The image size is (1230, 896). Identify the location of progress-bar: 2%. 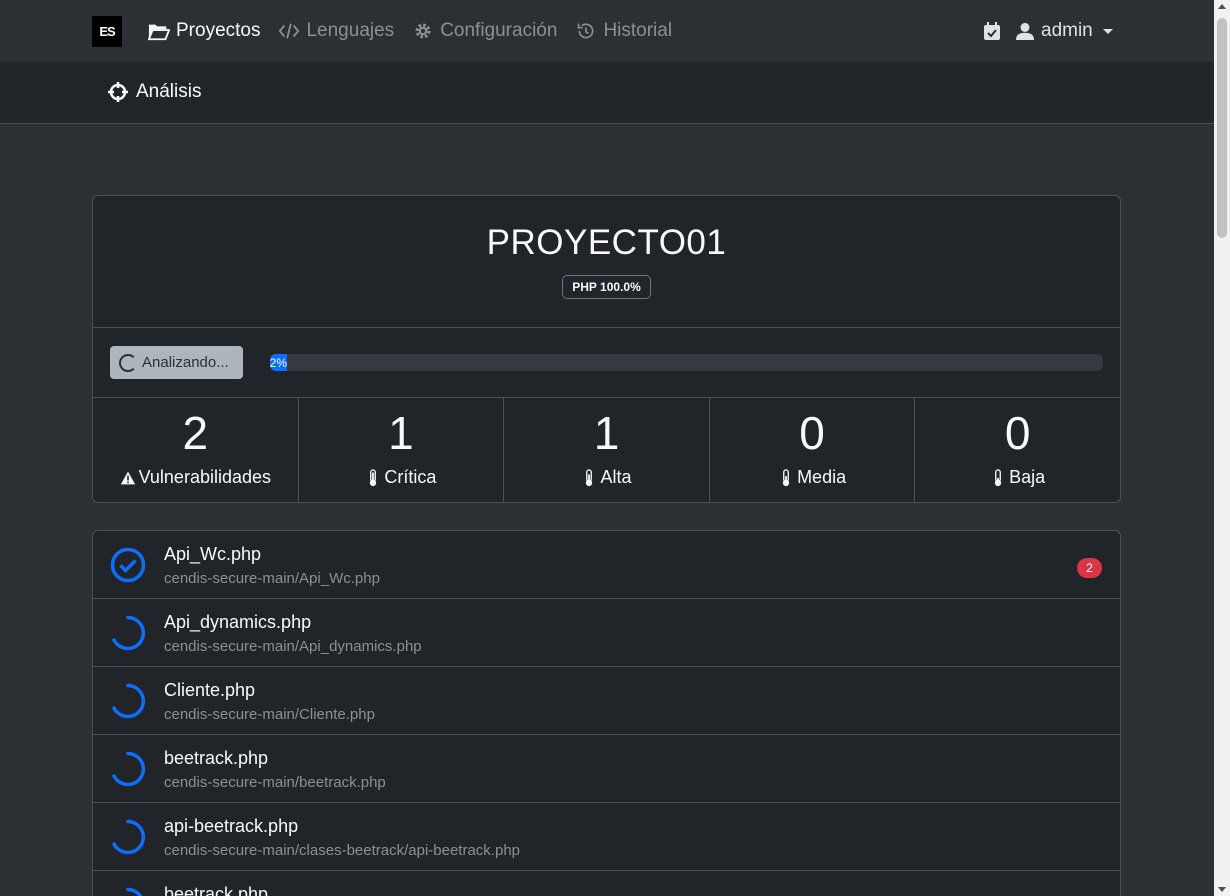
(278, 362).